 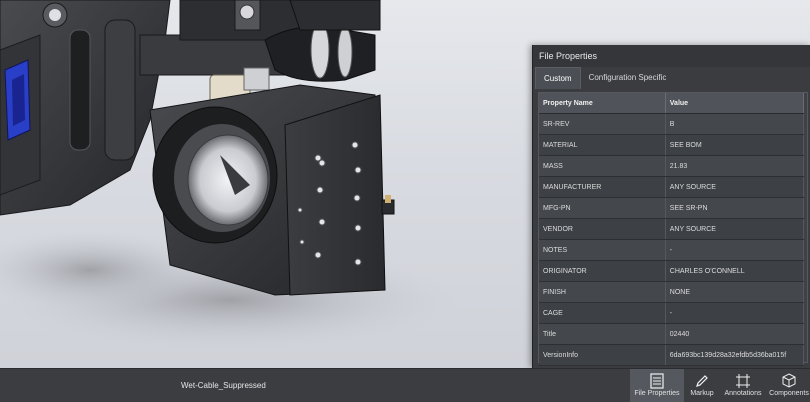 What do you see at coordinates (602, 187) in the screenshot?
I see `property-name: MANUFACTURER` at bounding box center [602, 187].